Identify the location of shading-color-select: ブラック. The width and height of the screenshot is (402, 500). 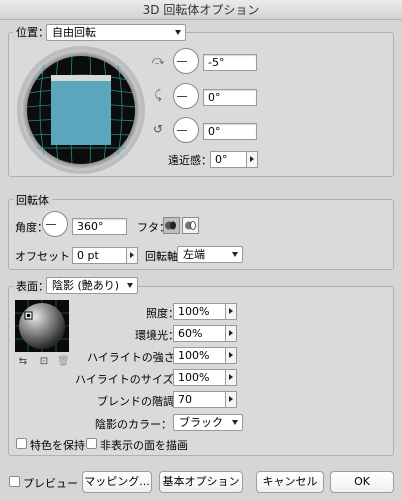
(208, 422).